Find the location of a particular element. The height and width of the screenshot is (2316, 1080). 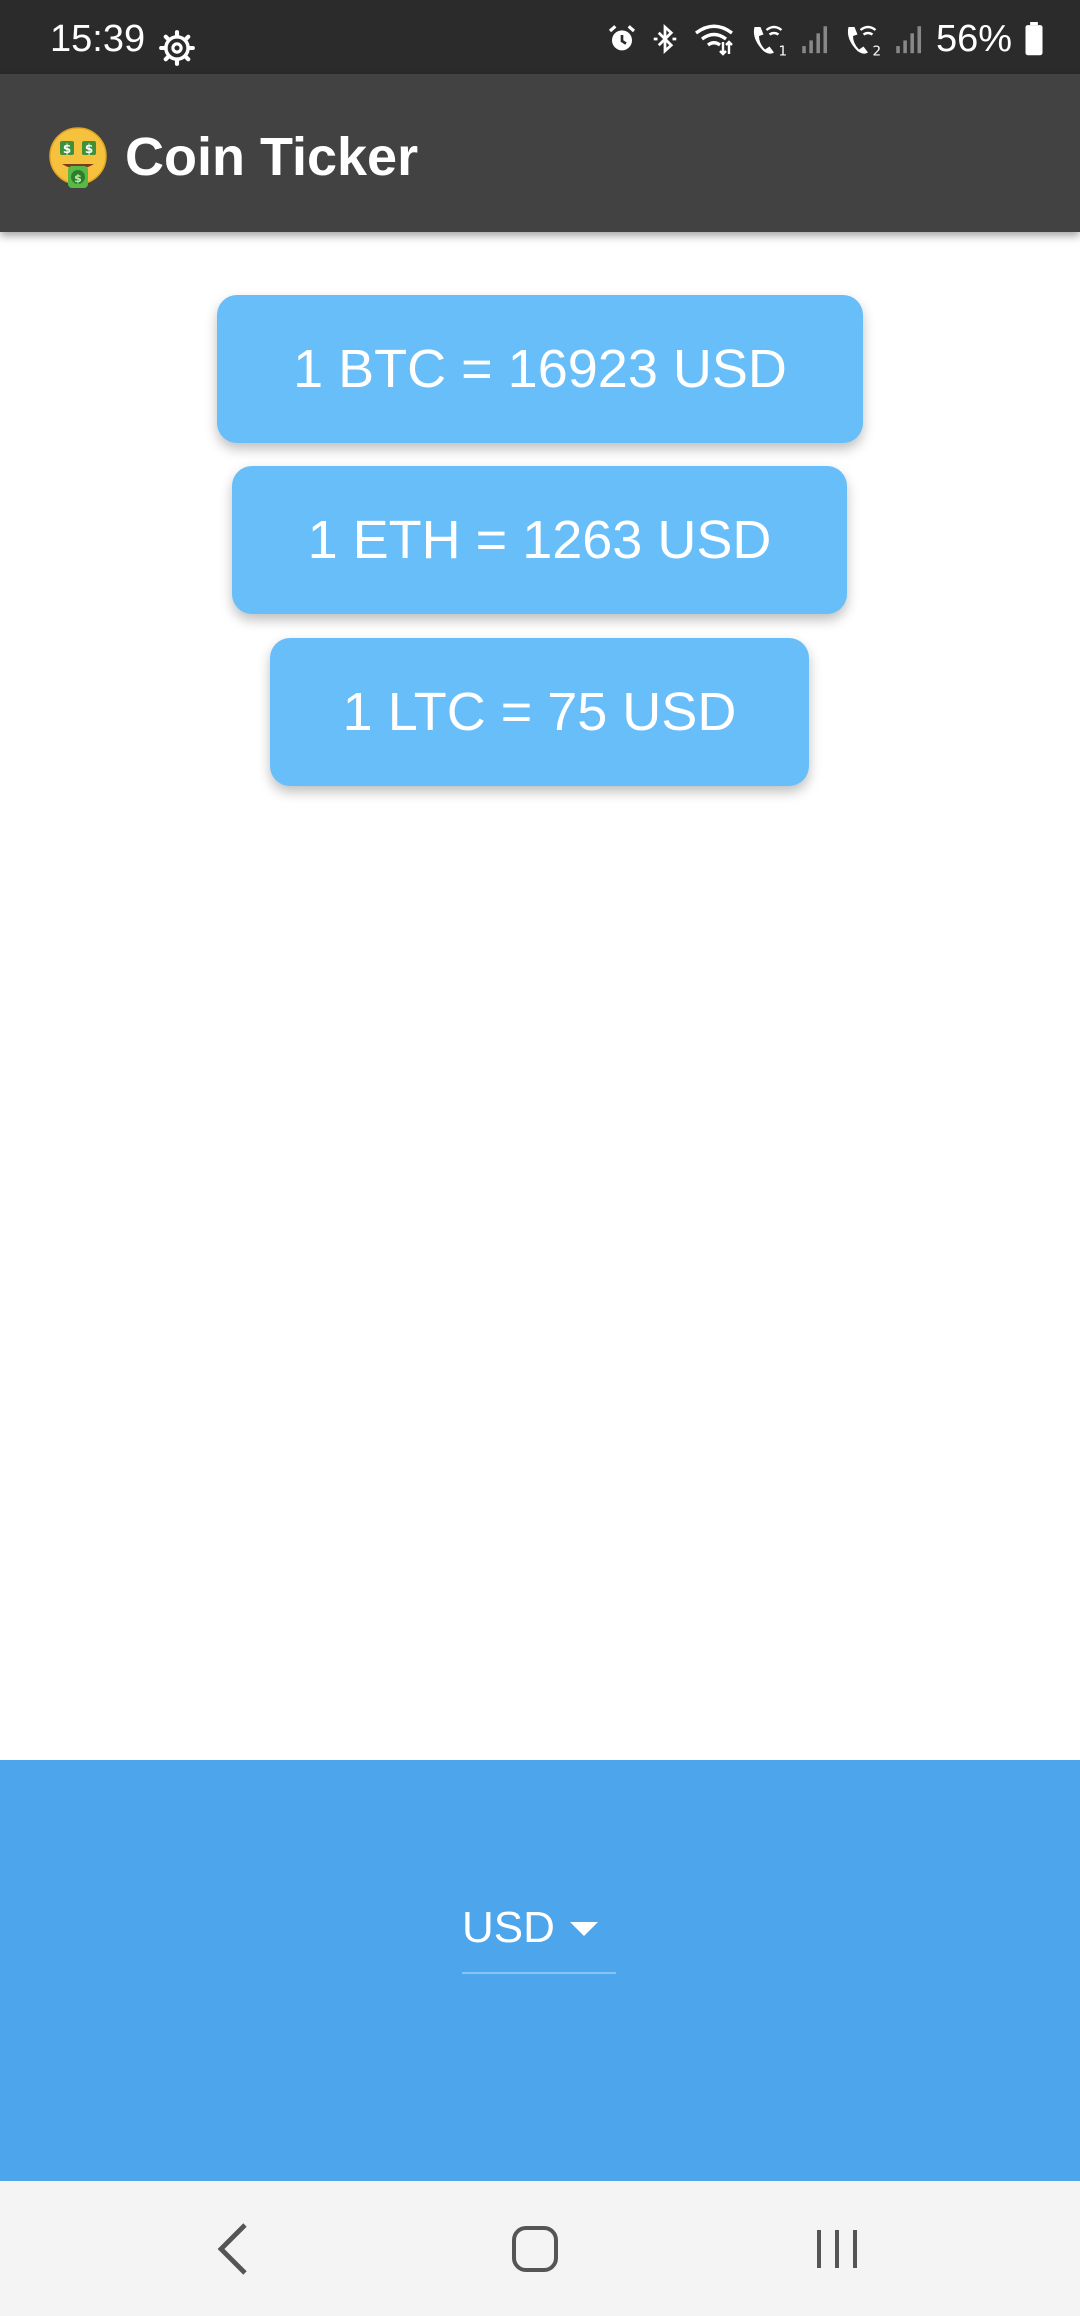

rate-card-ltc: 1 LTC = 75 USD is located at coordinates (539, 712).